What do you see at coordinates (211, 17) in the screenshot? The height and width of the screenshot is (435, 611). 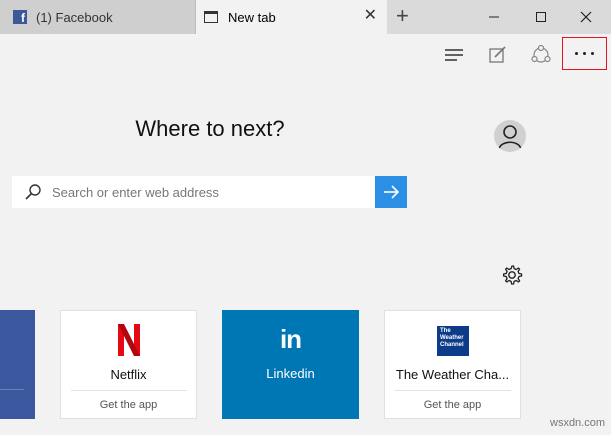 I see `page-icon` at bounding box center [211, 17].